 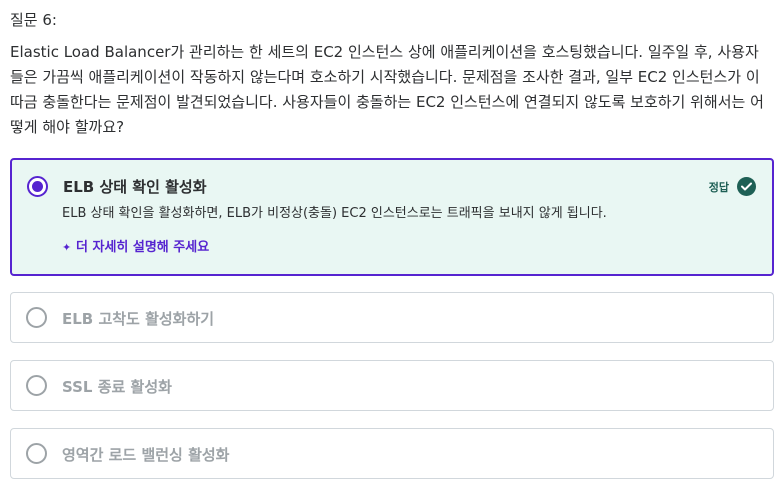 What do you see at coordinates (146, 455) in the screenshot?
I see `answer-option-label: 영역간 로드 밸런싱 활성화` at bounding box center [146, 455].